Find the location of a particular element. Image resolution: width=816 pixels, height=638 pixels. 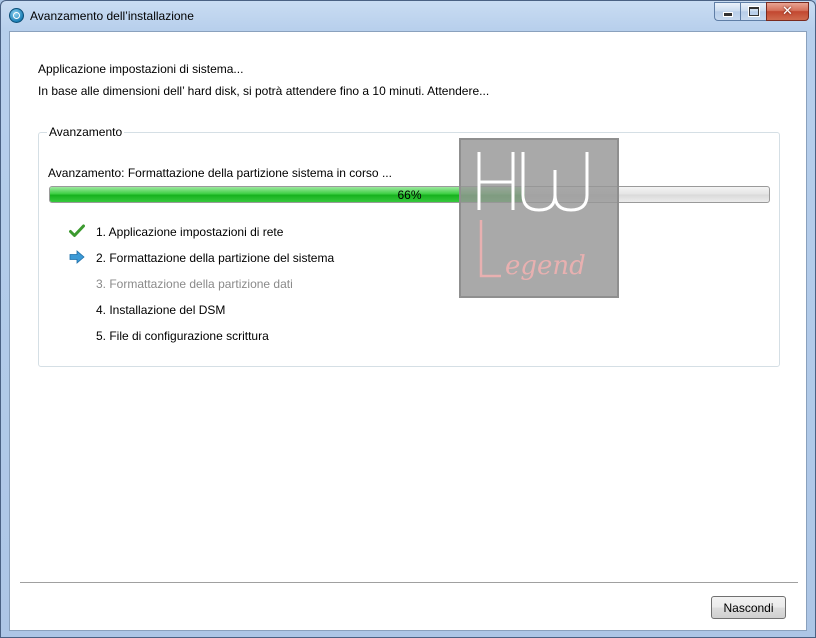

arrow-right-icon is located at coordinates (77, 257).